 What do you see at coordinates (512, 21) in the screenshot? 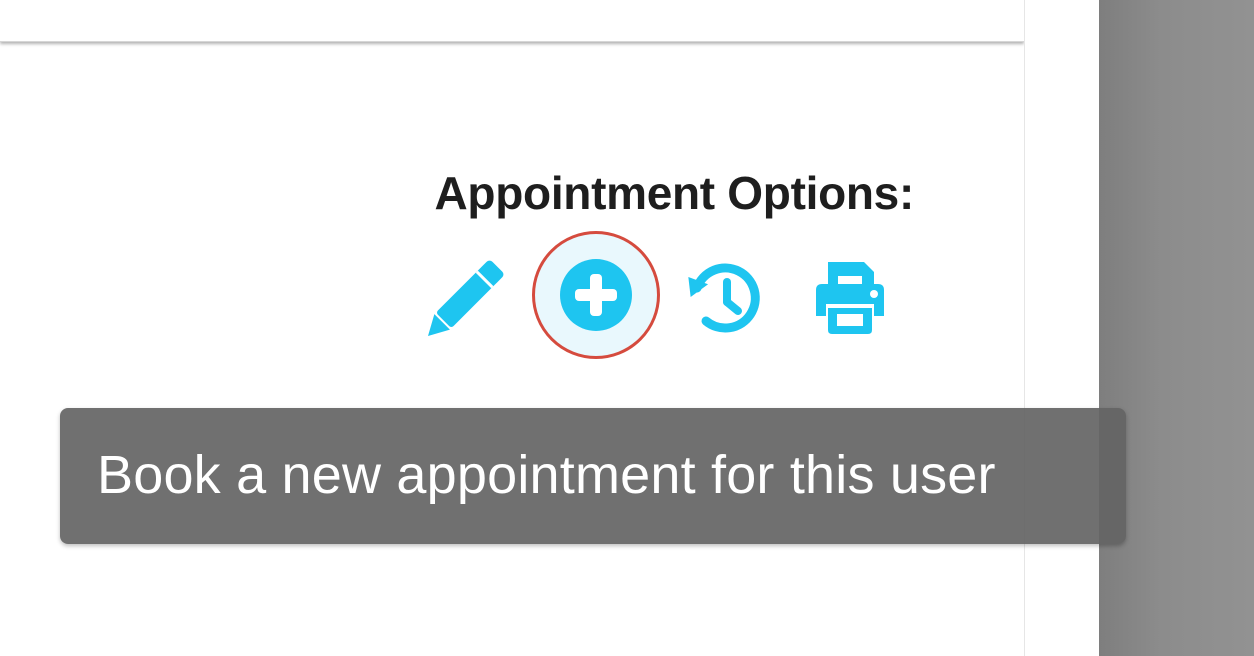
I see `top-card` at bounding box center [512, 21].